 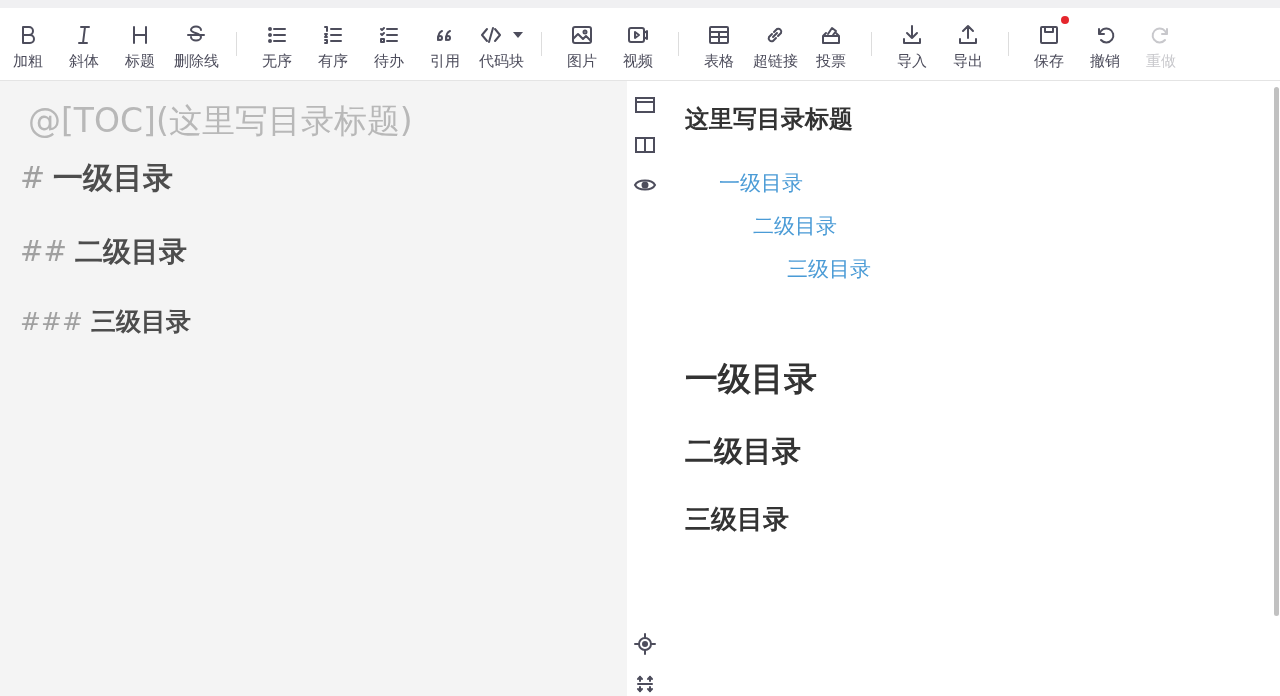 I want to click on upload-icon, so click(x=968, y=34).